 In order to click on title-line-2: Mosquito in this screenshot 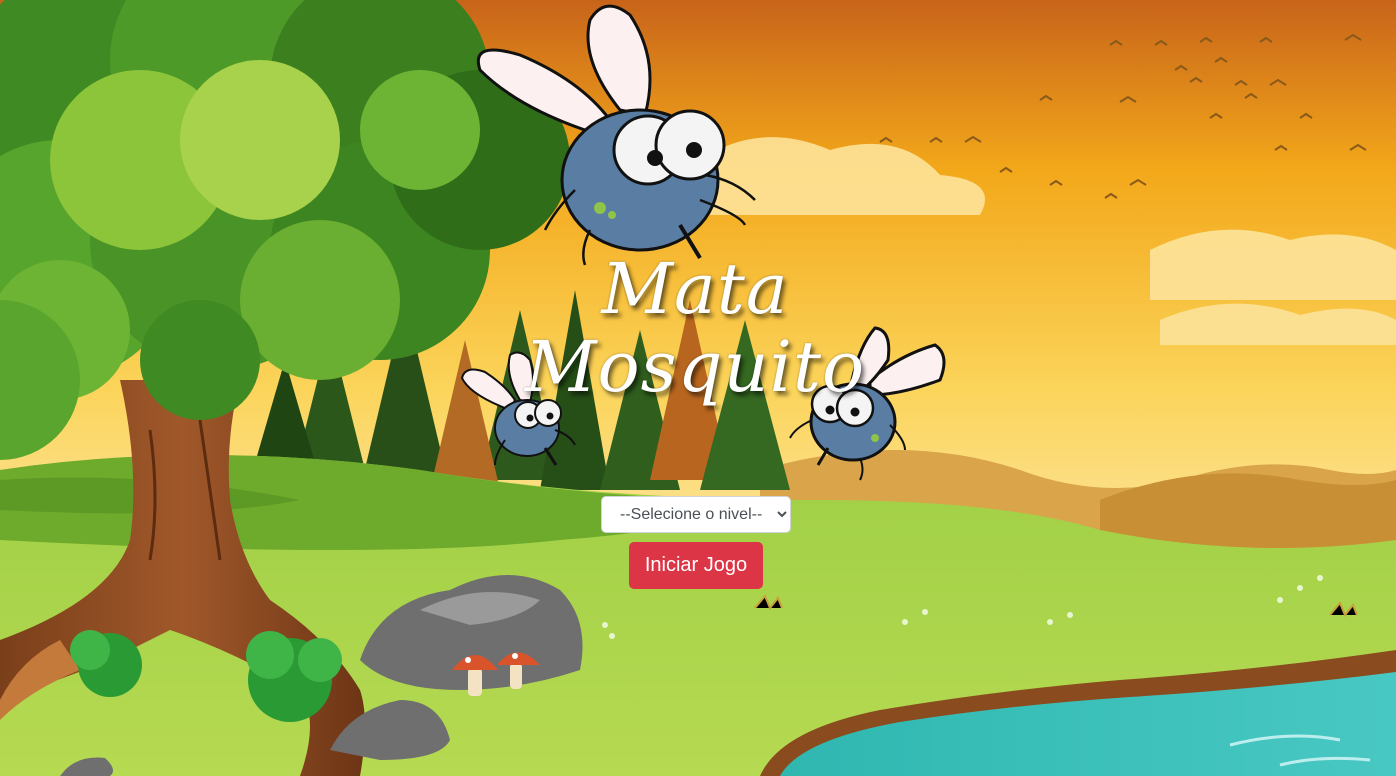, I will do `click(695, 367)`.